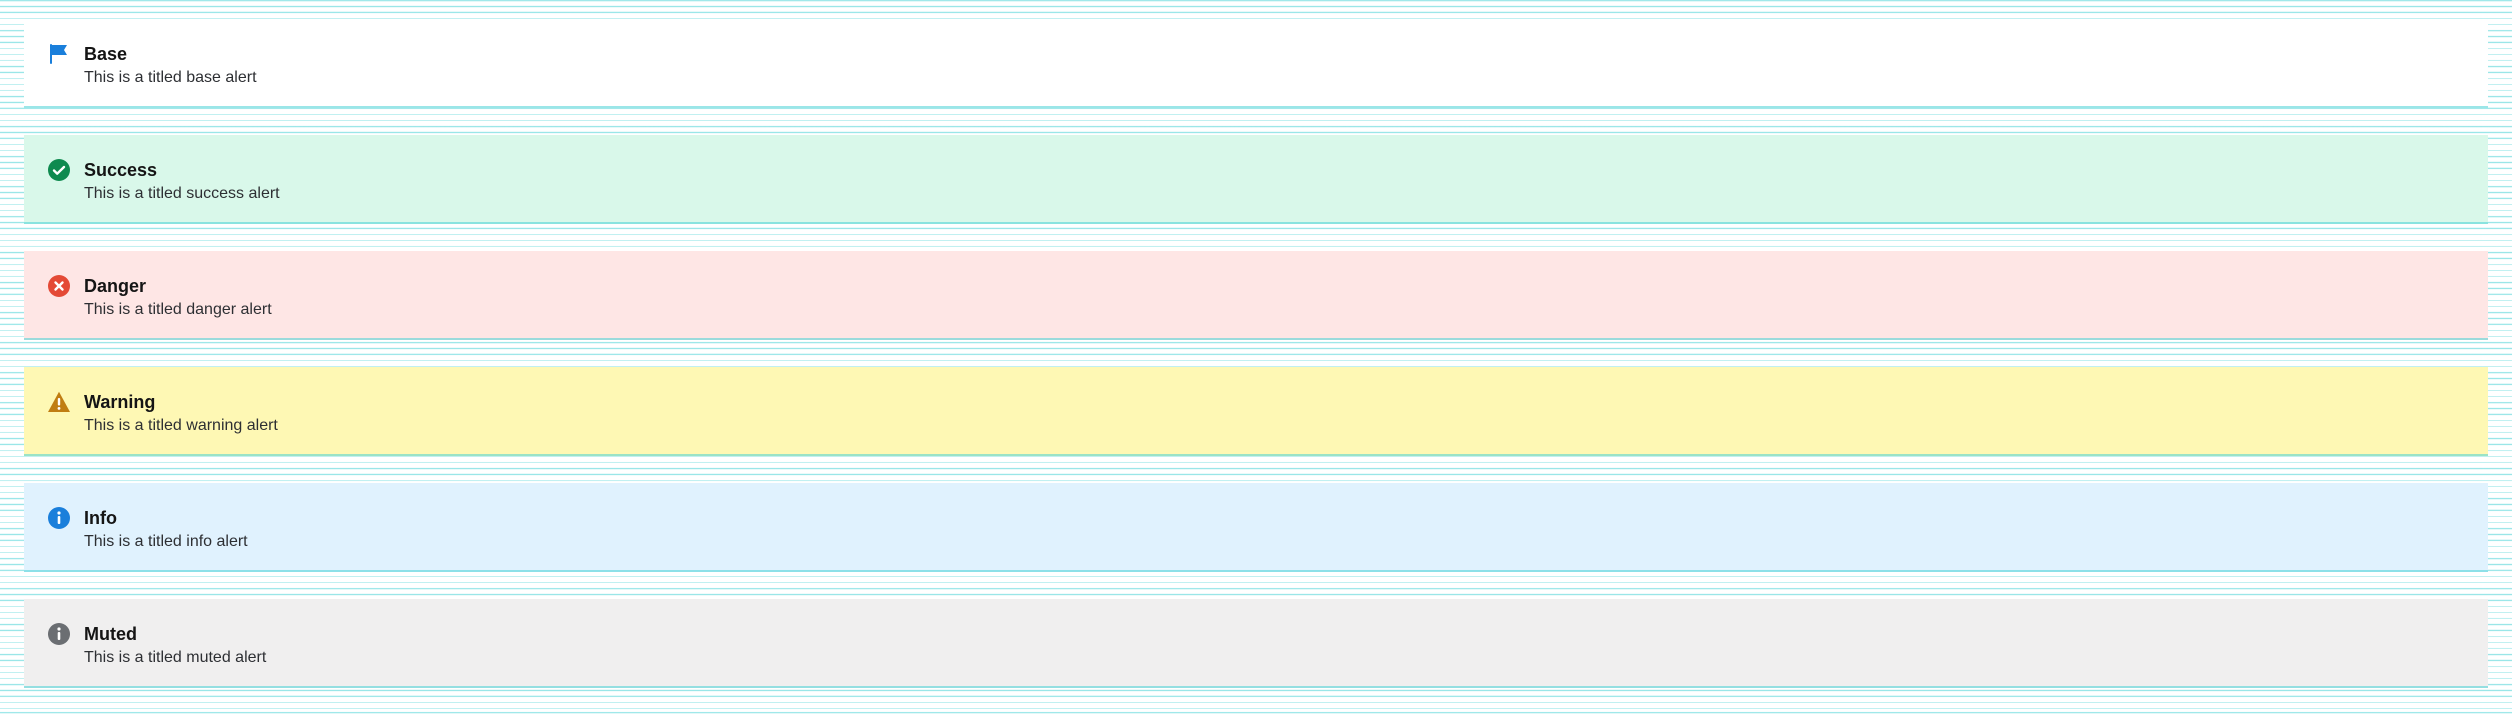 The width and height of the screenshot is (2512, 715). Describe the element at coordinates (181, 425) in the screenshot. I see `alert-message: This is a titled warning alert` at that location.